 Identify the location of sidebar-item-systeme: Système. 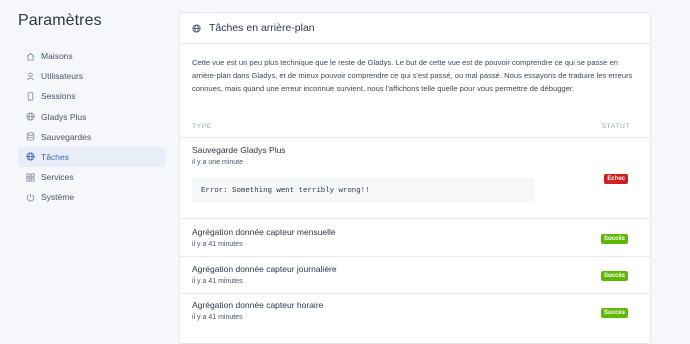
(91, 197).